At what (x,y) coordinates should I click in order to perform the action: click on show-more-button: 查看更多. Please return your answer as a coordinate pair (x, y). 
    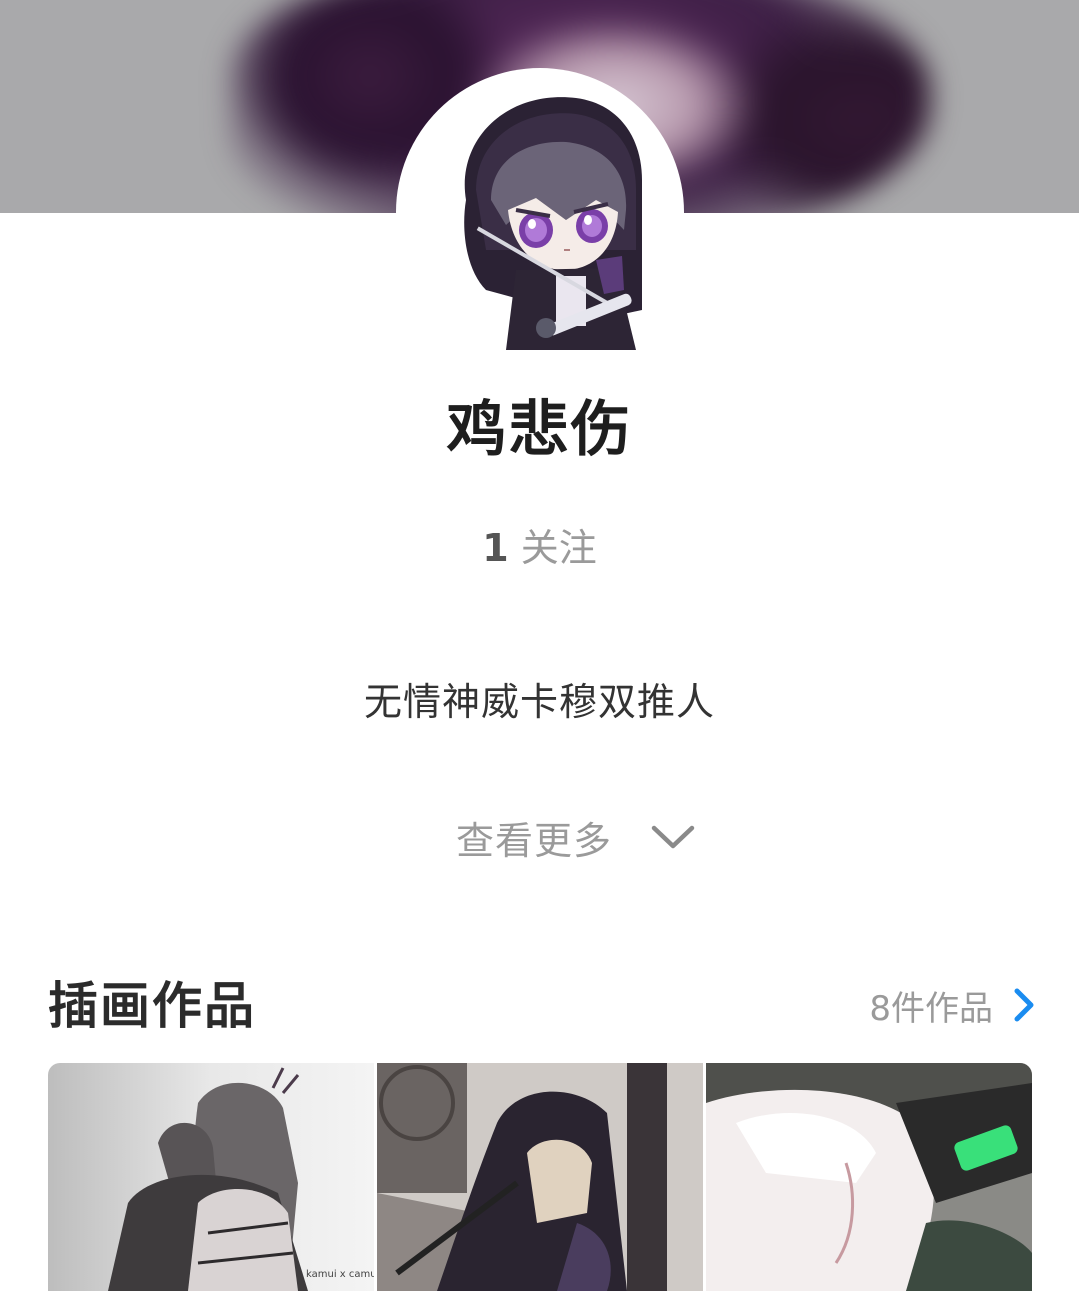
    Looking at the image, I should click on (577, 837).